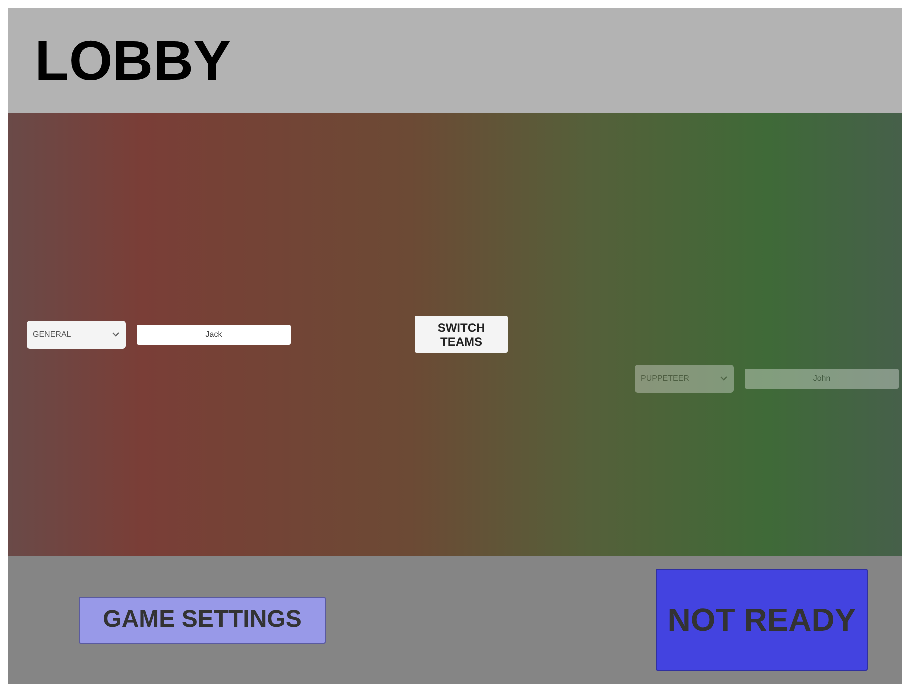  Describe the element at coordinates (76, 334) in the screenshot. I see `role-dropdown: GENERAL` at that location.